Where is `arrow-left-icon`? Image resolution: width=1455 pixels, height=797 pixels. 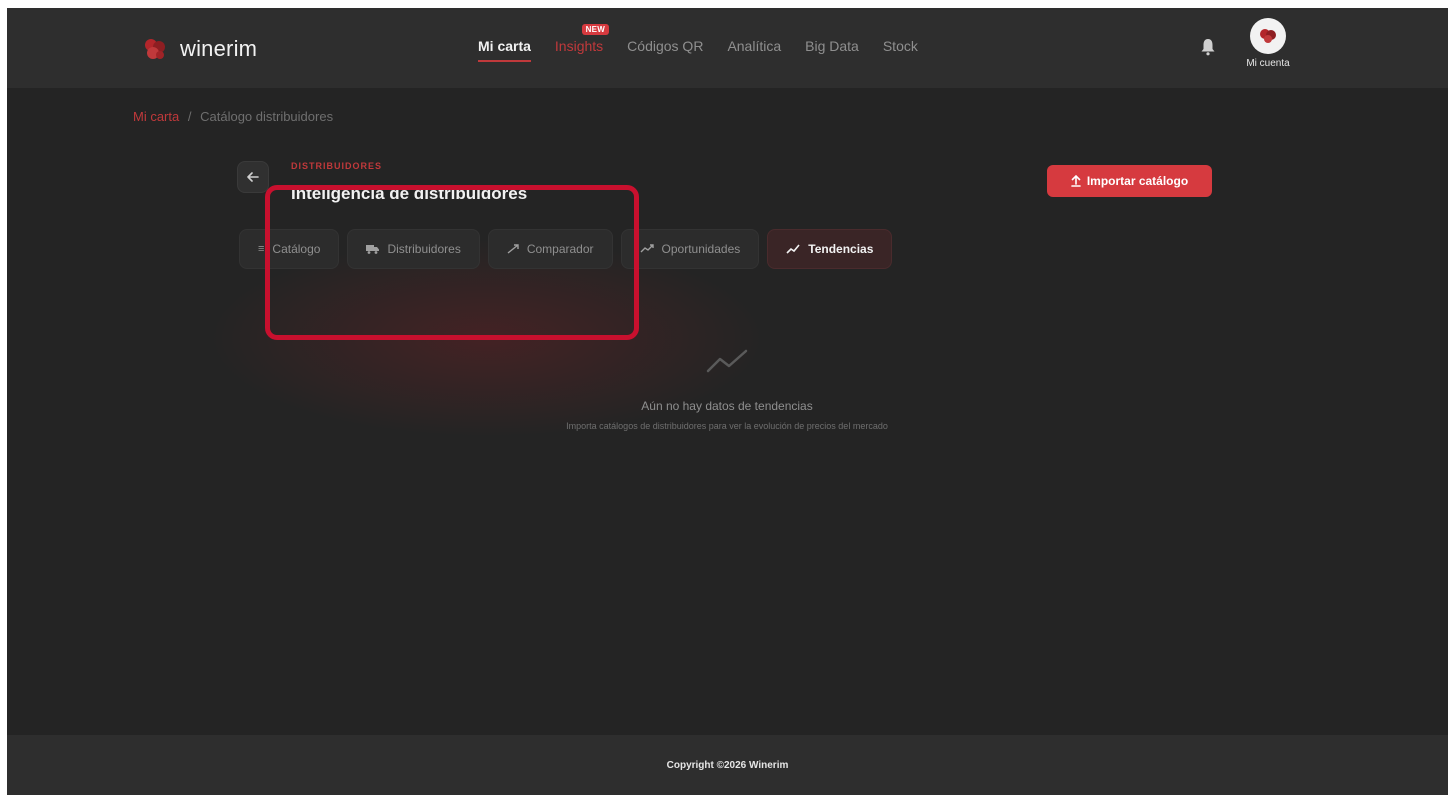 arrow-left-icon is located at coordinates (253, 177).